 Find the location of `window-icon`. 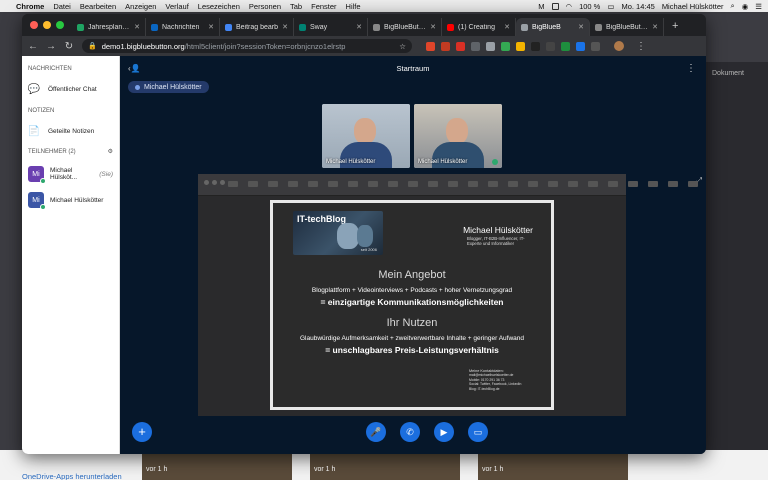

window-icon is located at coordinates (555, 6).